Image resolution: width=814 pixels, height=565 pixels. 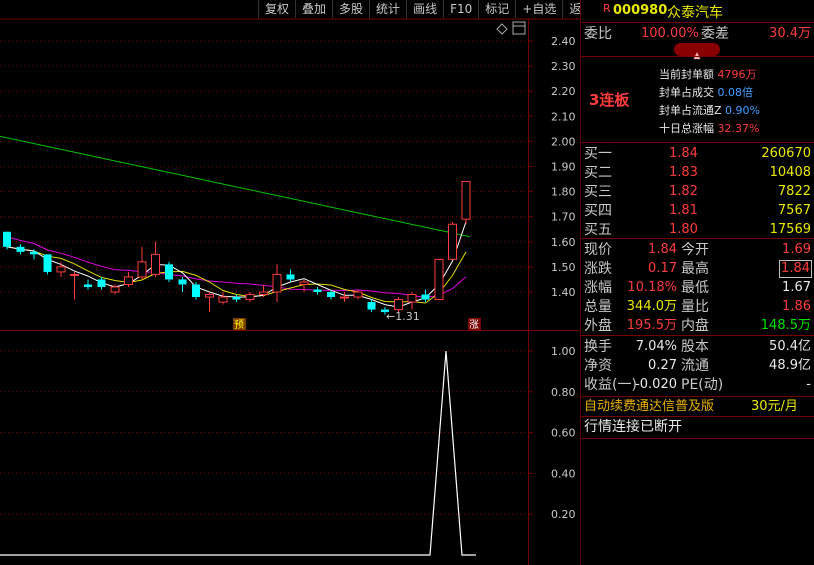 I want to click on y-tick-label: 2.30, so click(x=563, y=66).